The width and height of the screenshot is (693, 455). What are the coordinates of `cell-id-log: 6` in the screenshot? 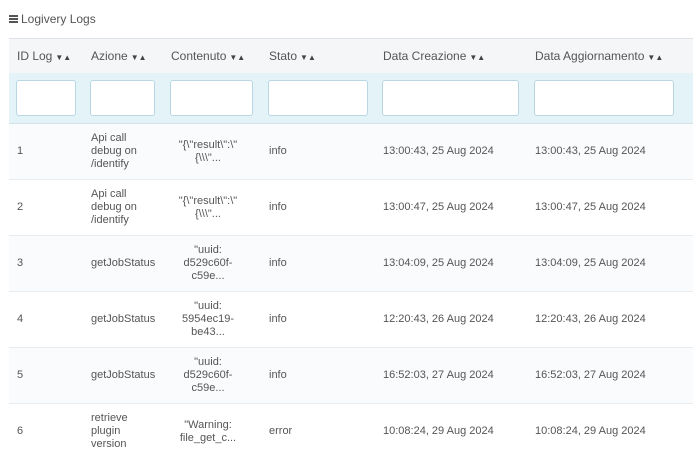 It's located at (46, 429).